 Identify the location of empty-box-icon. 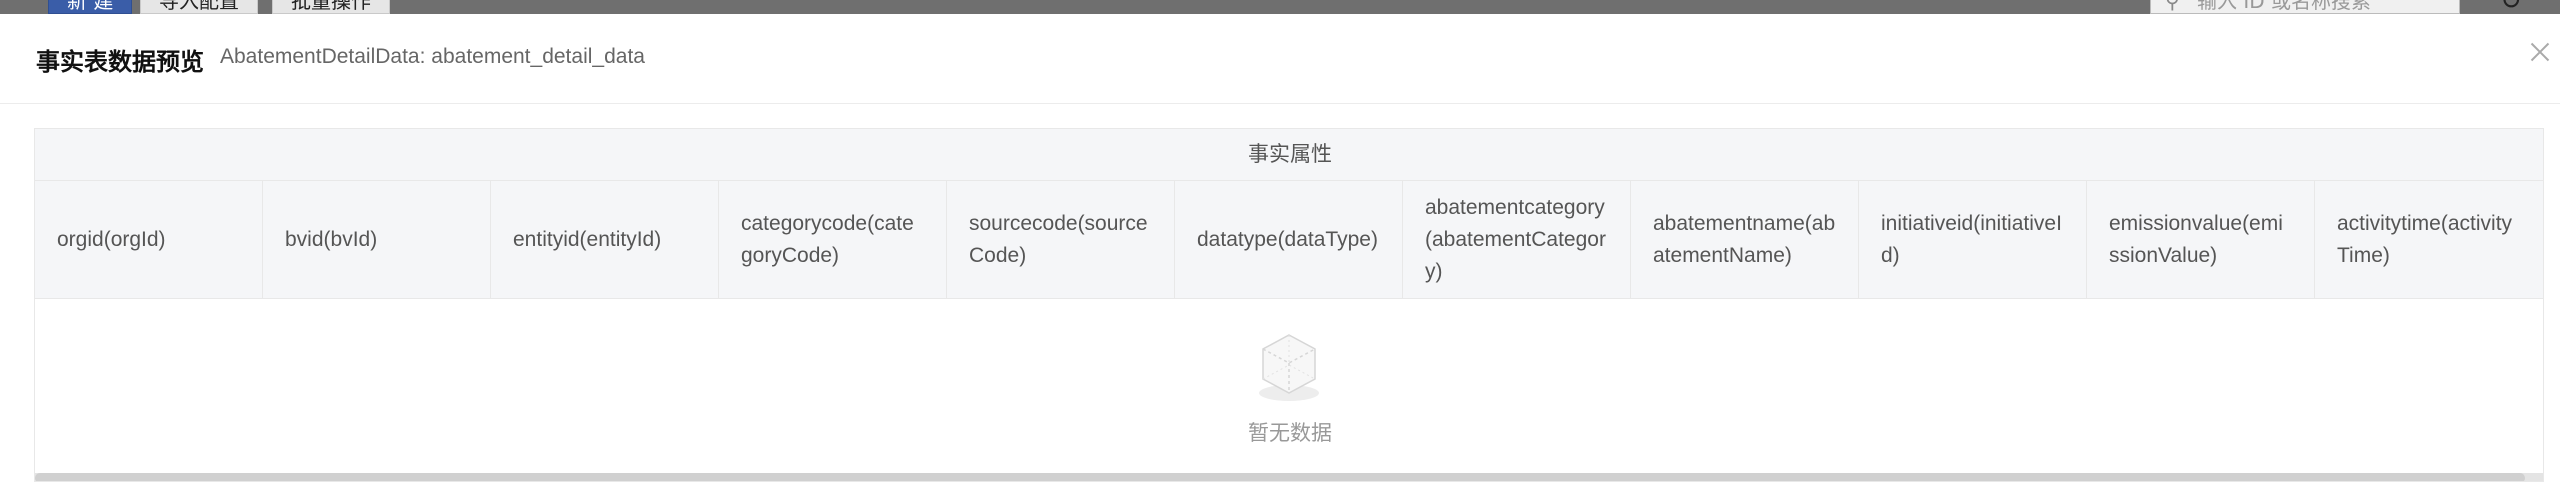
(1289, 367).